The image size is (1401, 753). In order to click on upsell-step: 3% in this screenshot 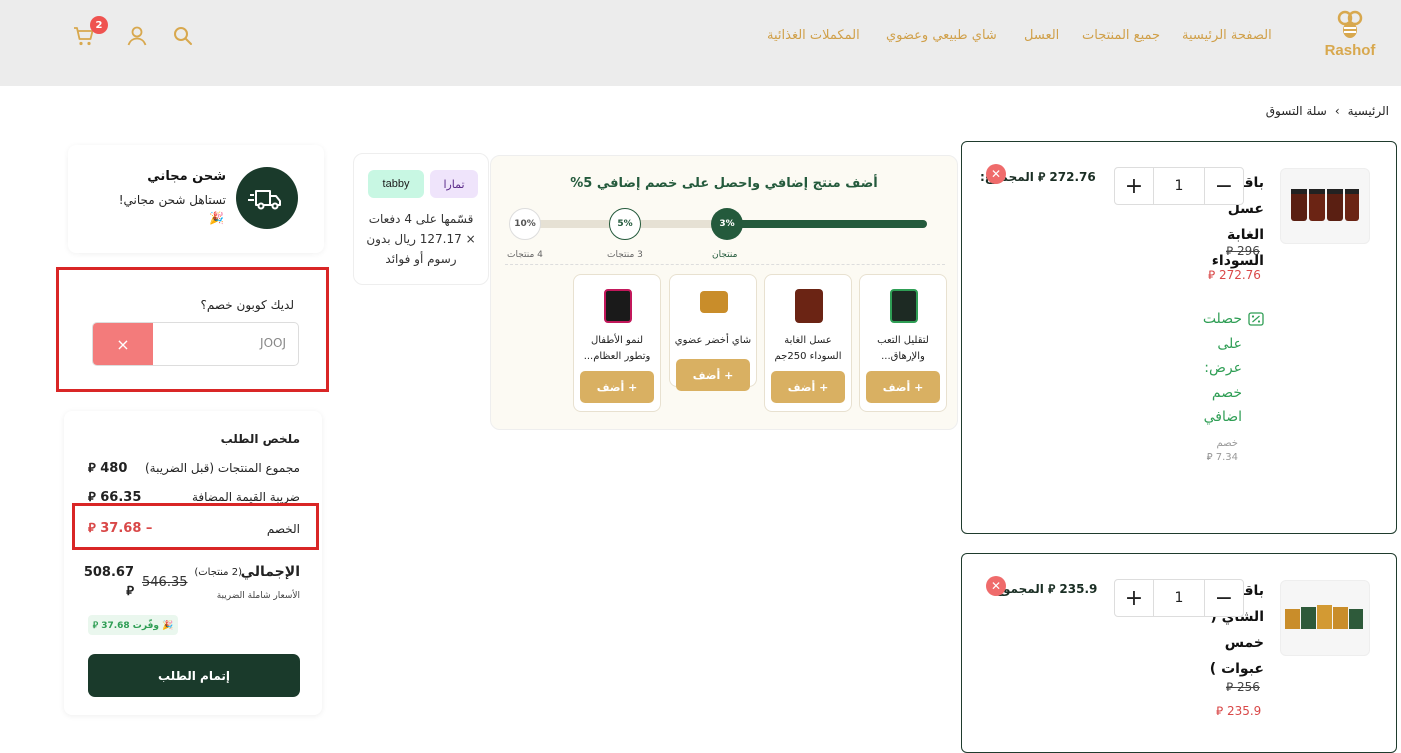, I will do `click(727, 224)`.